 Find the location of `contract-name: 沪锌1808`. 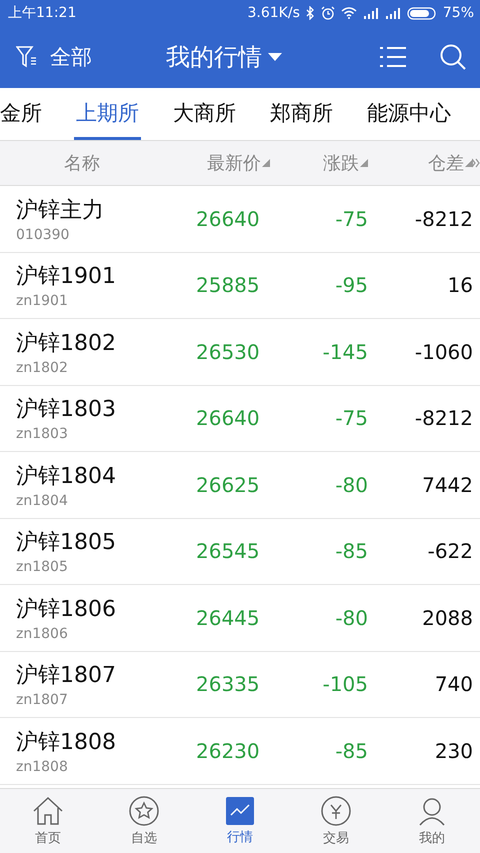

contract-name: 沪锌1808 is located at coordinates (66, 742).